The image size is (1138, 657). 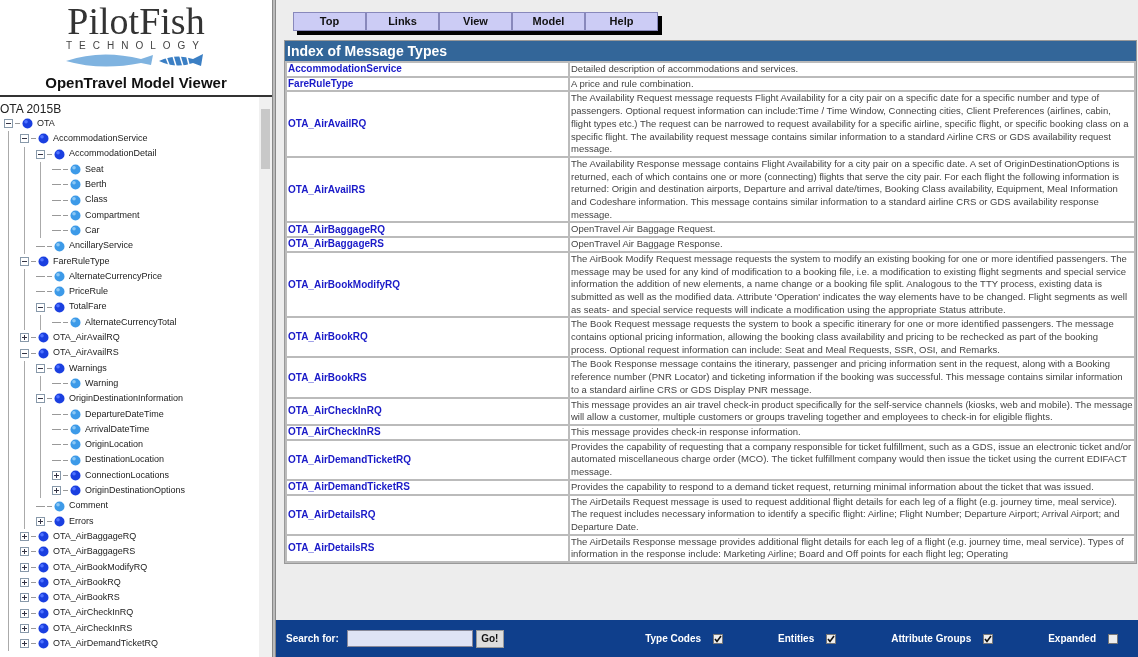 What do you see at coordinates (344, 284) in the screenshot?
I see `message-type-link: OTA_AirBookModifyRQ` at bounding box center [344, 284].